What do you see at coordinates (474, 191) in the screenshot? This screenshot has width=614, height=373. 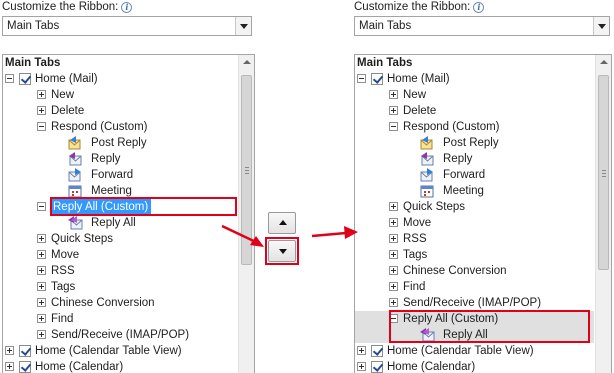 I see `tree-row: Meeting` at bounding box center [474, 191].